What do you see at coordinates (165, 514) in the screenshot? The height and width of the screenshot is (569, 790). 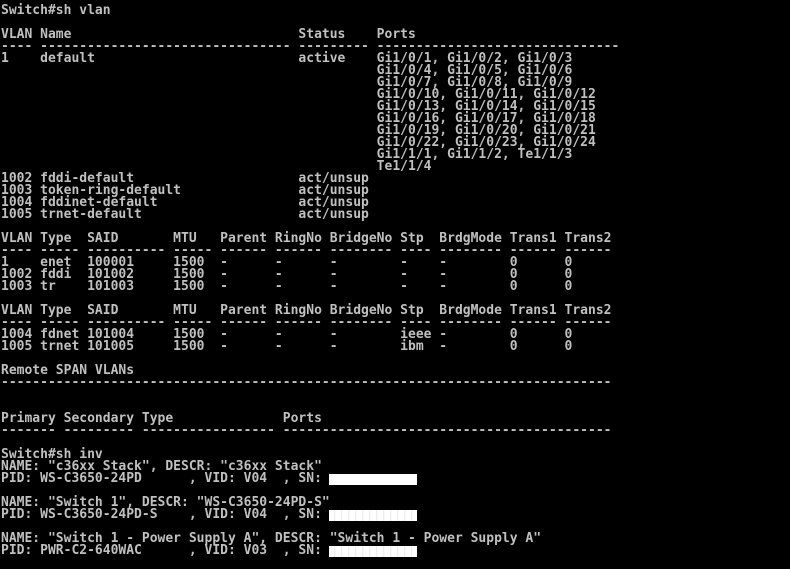 I see `terminal-line-text: PID: WS-C3650-24PD-S , VID: V04 , SN:` at bounding box center [165, 514].